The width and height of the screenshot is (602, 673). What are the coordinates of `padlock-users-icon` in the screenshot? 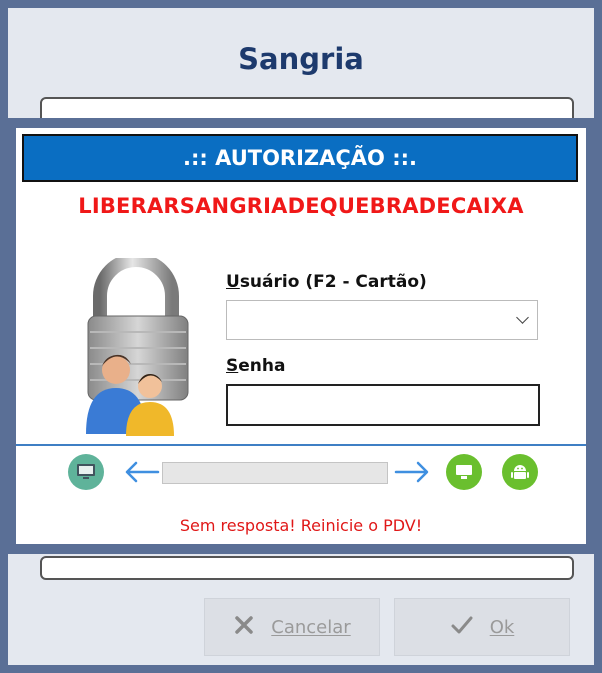 It's located at (136, 347).